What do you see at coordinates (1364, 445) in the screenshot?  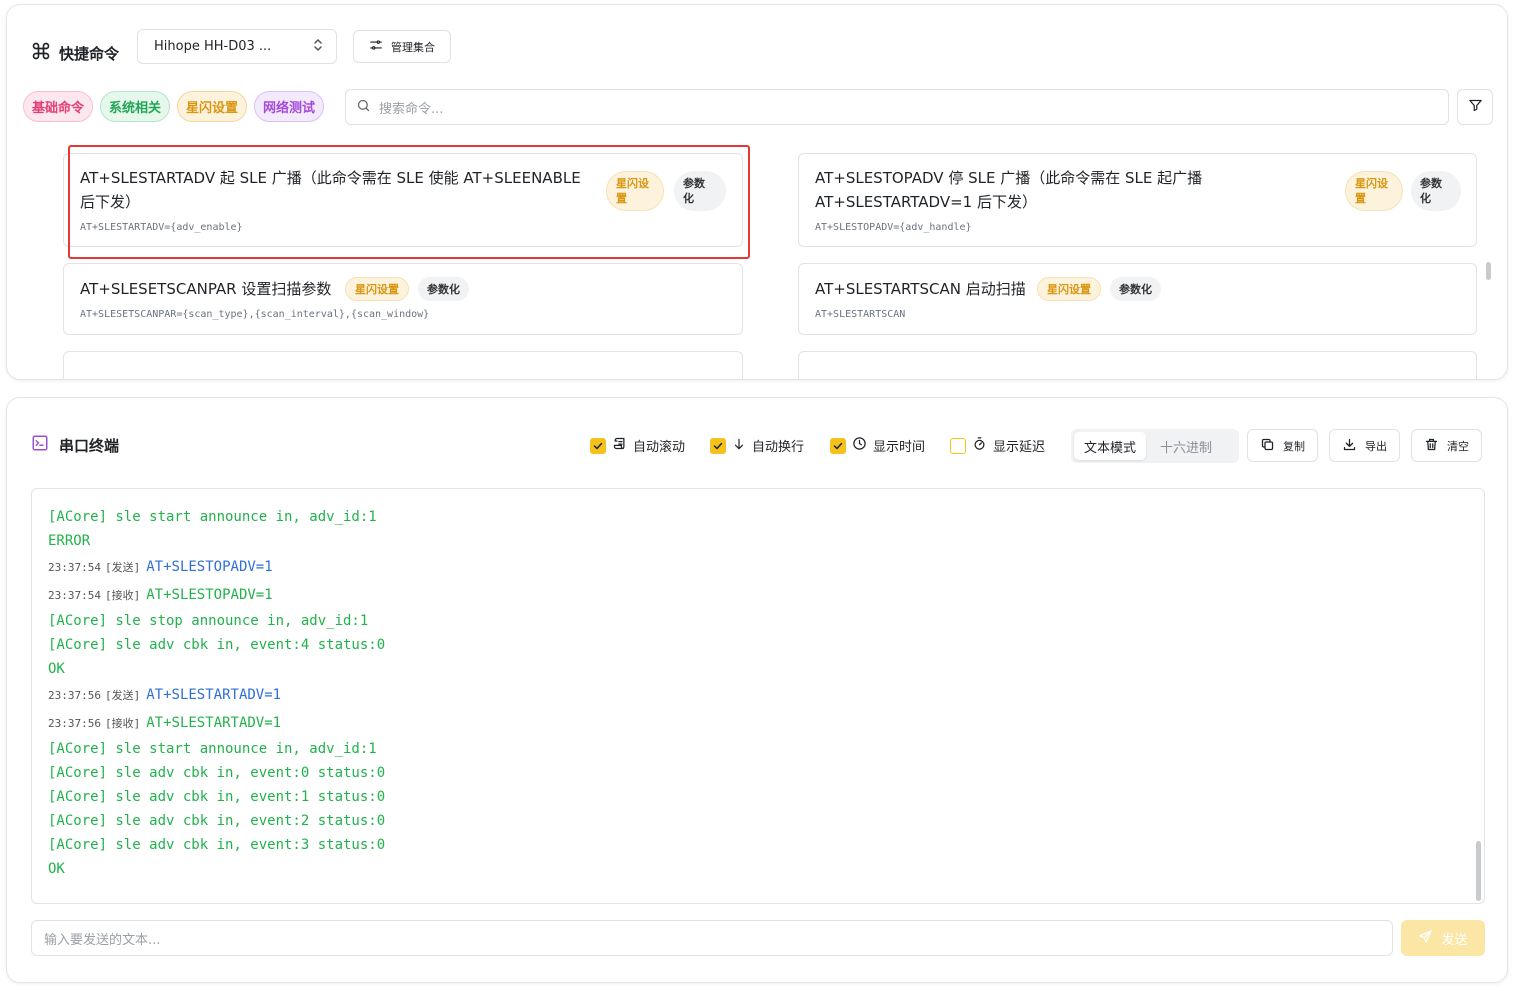 I see `export-button: 导出` at bounding box center [1364, 445].